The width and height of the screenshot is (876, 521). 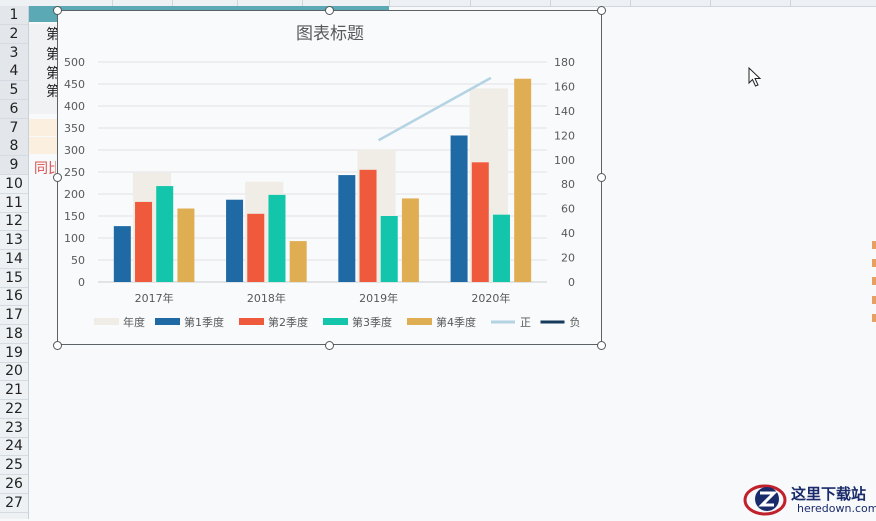 I want to click on row-number: 3, so click(x=14, y=53).